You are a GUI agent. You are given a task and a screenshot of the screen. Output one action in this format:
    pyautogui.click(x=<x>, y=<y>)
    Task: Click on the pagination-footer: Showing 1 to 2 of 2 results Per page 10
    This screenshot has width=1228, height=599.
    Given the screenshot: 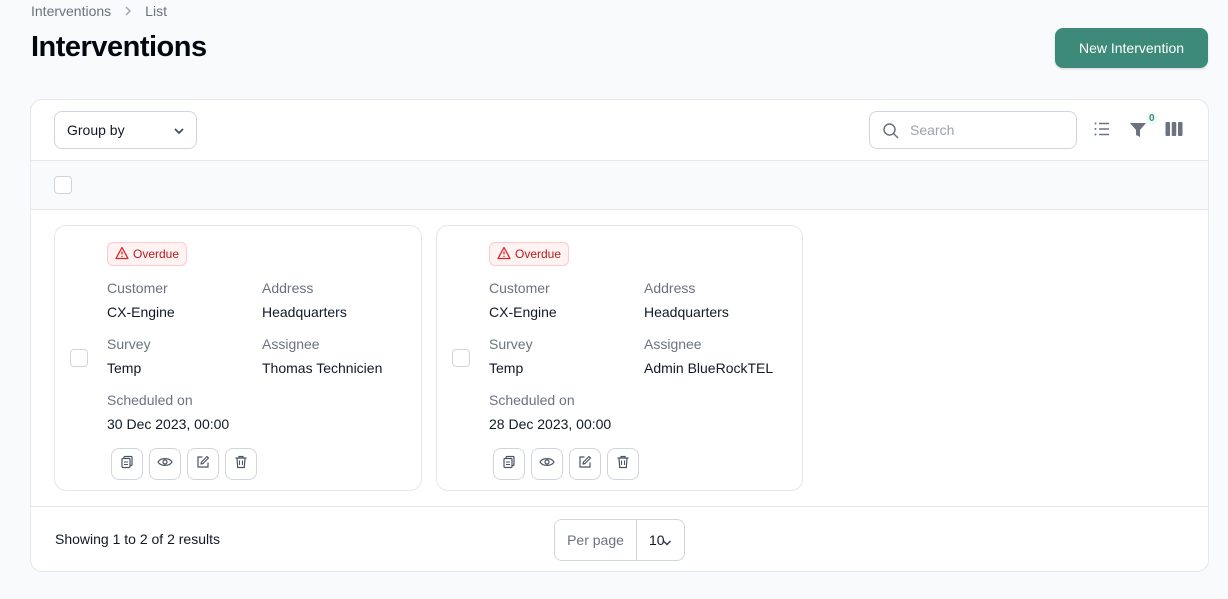 What is the action you would take?
    pyautogui.click(x=619, y=538)
    